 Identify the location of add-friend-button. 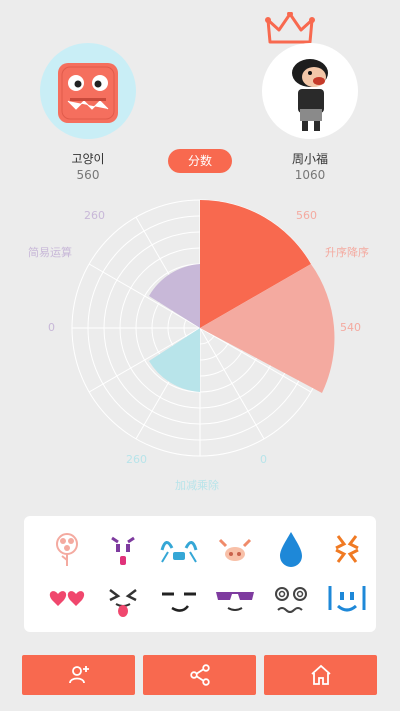
(78, 675).